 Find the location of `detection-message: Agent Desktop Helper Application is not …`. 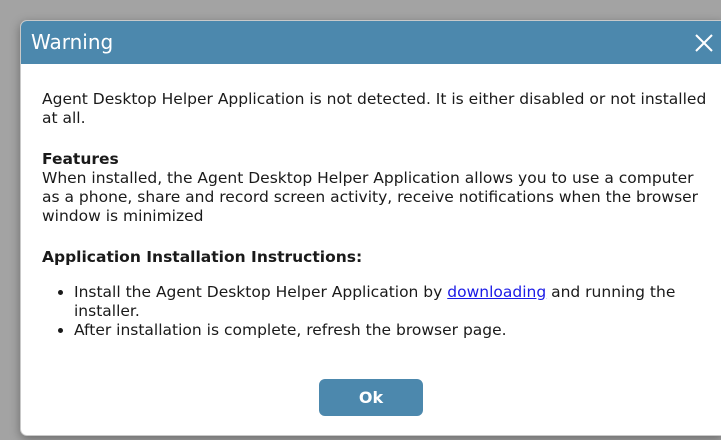

detection-message: Agent Desktop Helper Application is not … is located at coordinates (374, 108).